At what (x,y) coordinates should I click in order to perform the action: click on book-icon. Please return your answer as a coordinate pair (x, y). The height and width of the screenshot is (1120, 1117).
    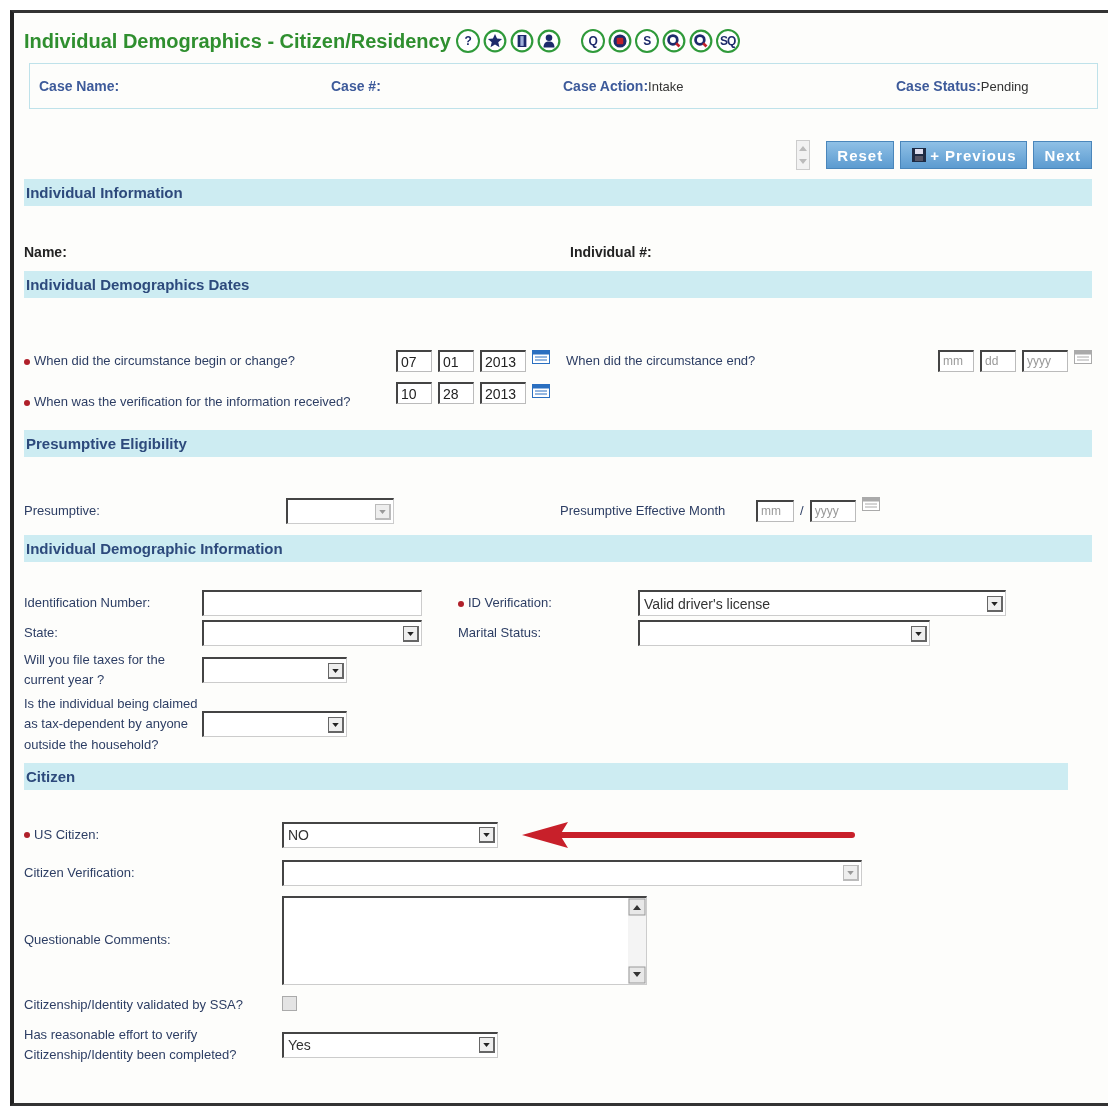
    Looking at the image, I should click on (521, 41).